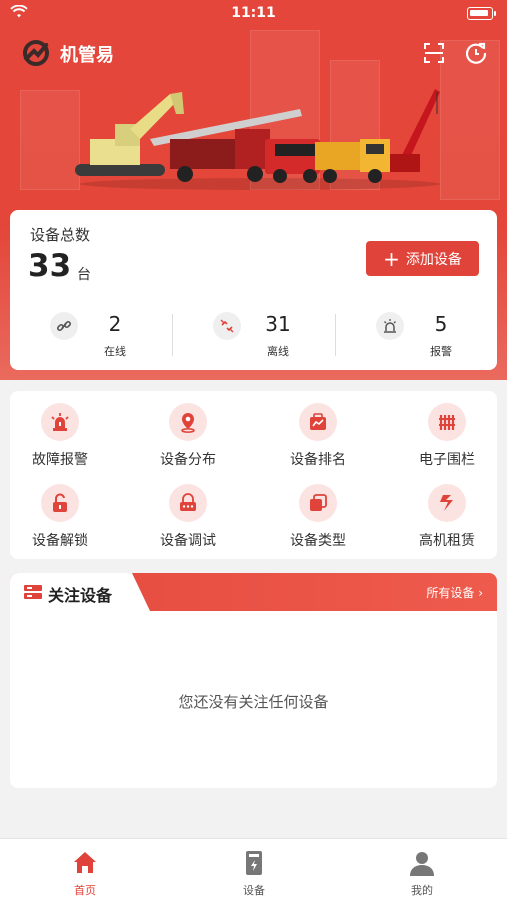 Image resolution: width=507 pixels, height=900 pixels. What do you see at coordinates (433, 259) in the screenshot?
I see `add-device-label: 添加设备` at bounding box center [433, 259].